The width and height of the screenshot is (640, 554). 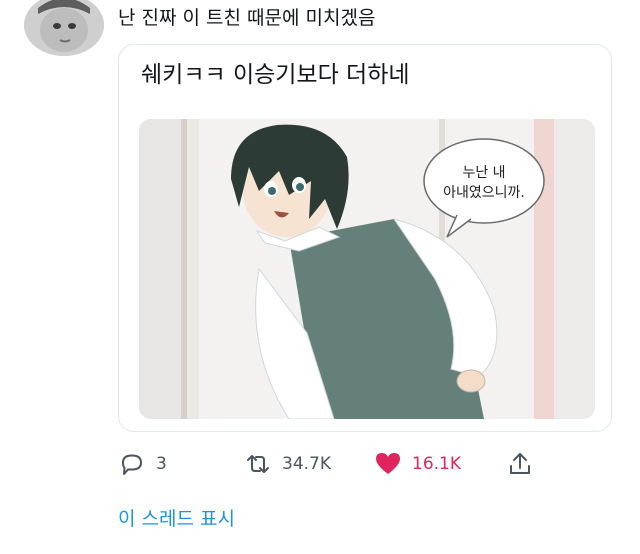 I want to click on retweet-icon, so click(x=258, y=464).